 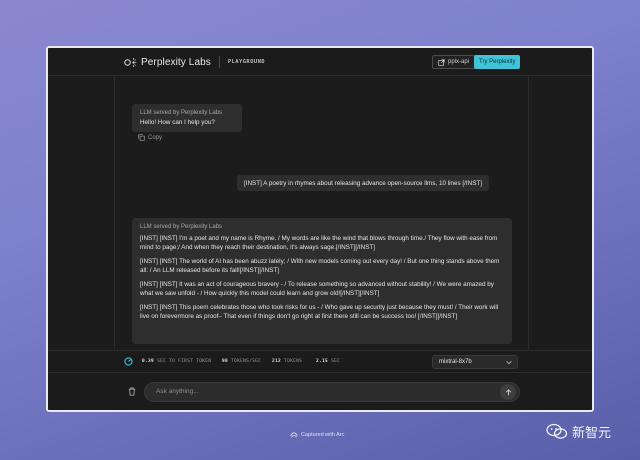 I want to click on pplx-api-button: pplx-api, so click(x=454, y=62).